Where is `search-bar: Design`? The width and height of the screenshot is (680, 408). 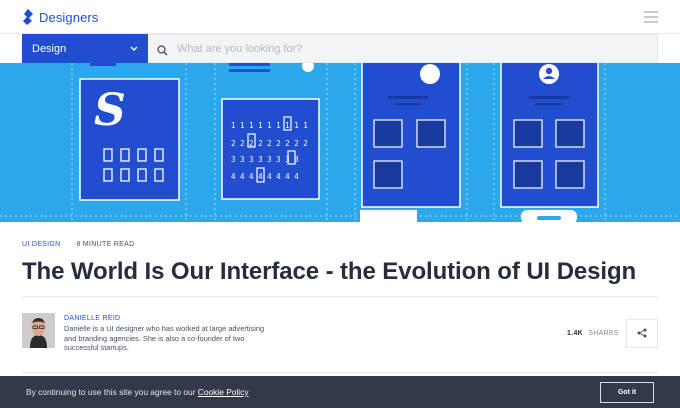 search-bar: Design is located at coordinates (340, 48).